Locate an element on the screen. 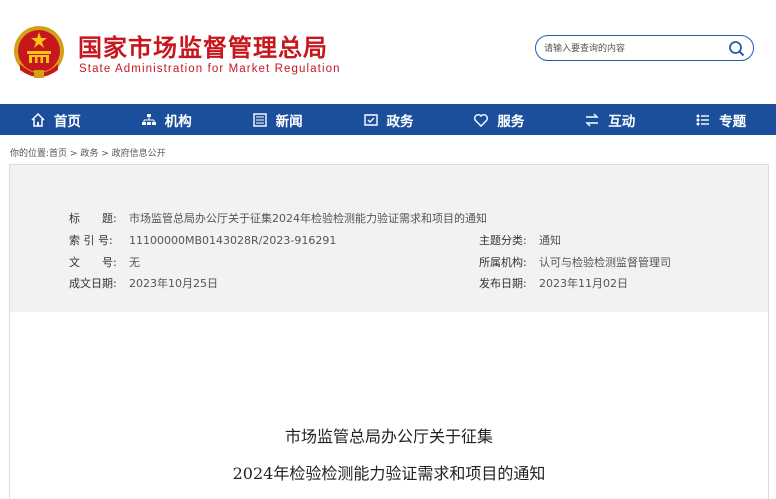 This screenshot has width=776, height=499. nav-item-home: 首页 is located at coordinates (55, 119).